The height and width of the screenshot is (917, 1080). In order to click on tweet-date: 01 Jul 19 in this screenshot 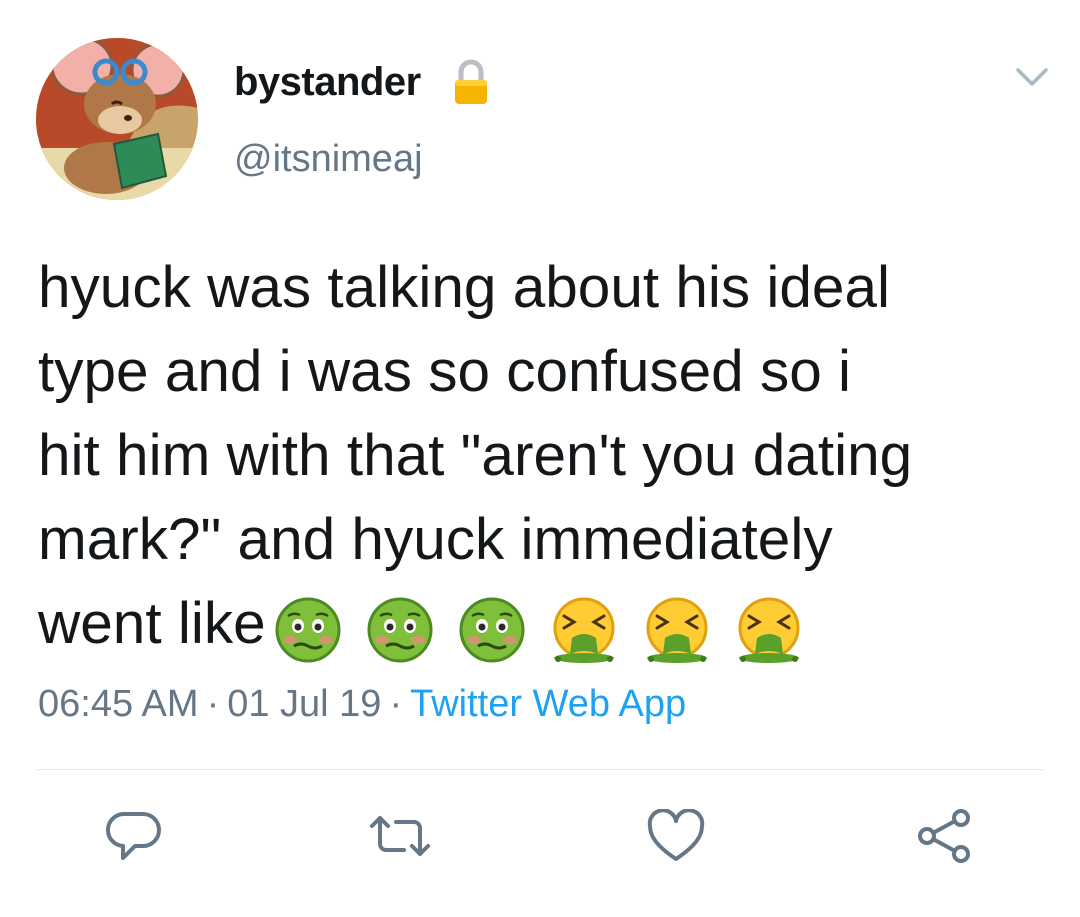, I will do `click(304, 704)`.